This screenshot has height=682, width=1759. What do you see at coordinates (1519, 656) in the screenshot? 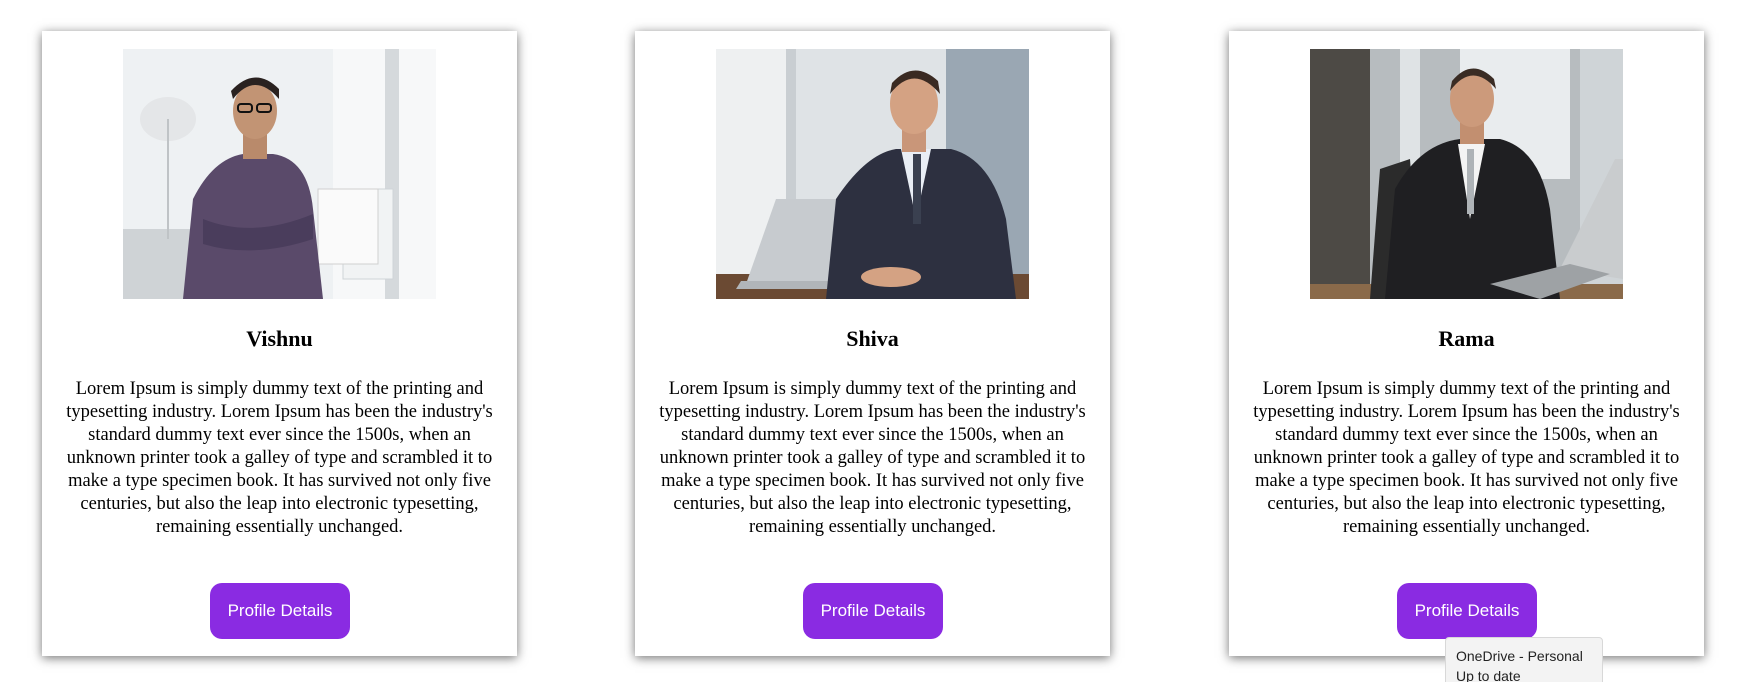
I see `tooltip-title: OneDrive - Personal` at bounding box center [1519, 656].